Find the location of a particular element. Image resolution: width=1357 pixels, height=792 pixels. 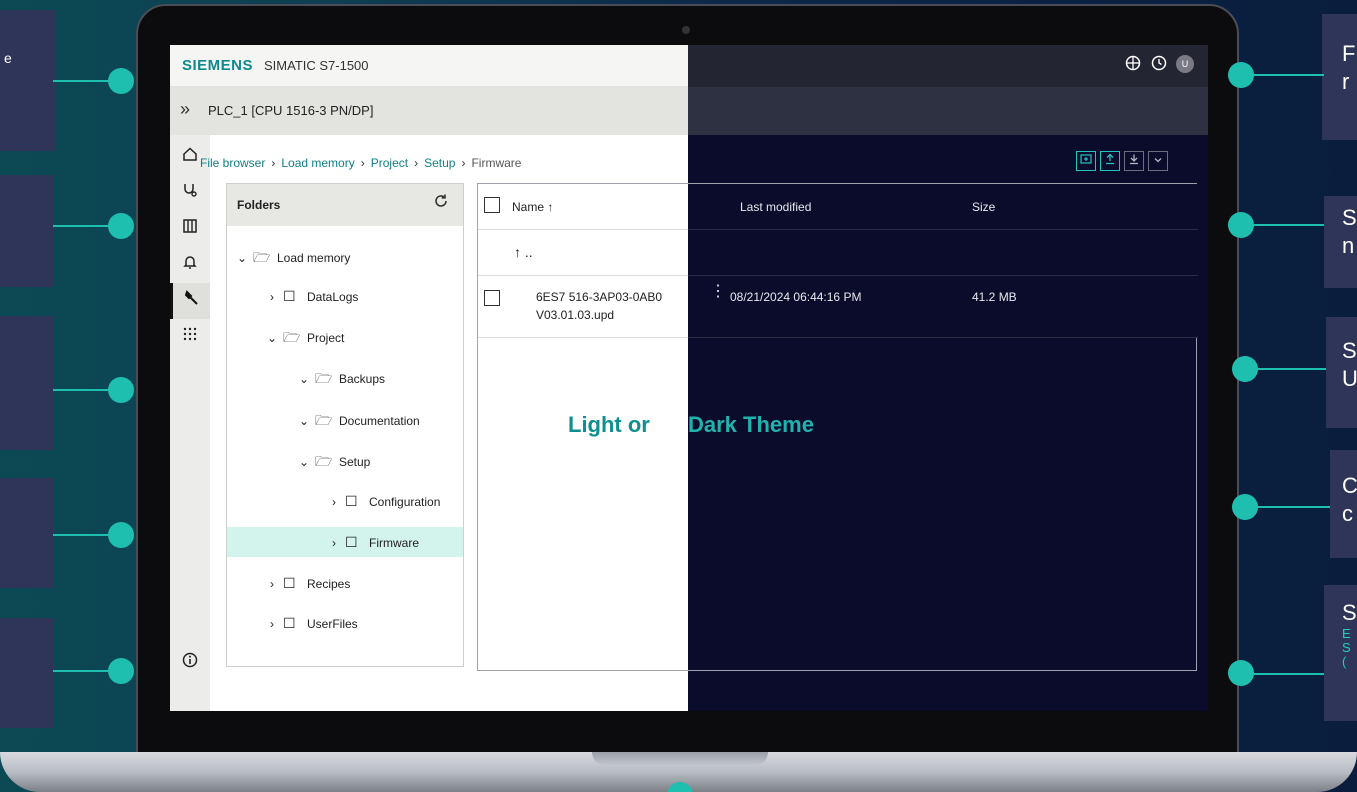

tree-item-recipes: › ☐ Recipes is located at coordinates (345, 583).